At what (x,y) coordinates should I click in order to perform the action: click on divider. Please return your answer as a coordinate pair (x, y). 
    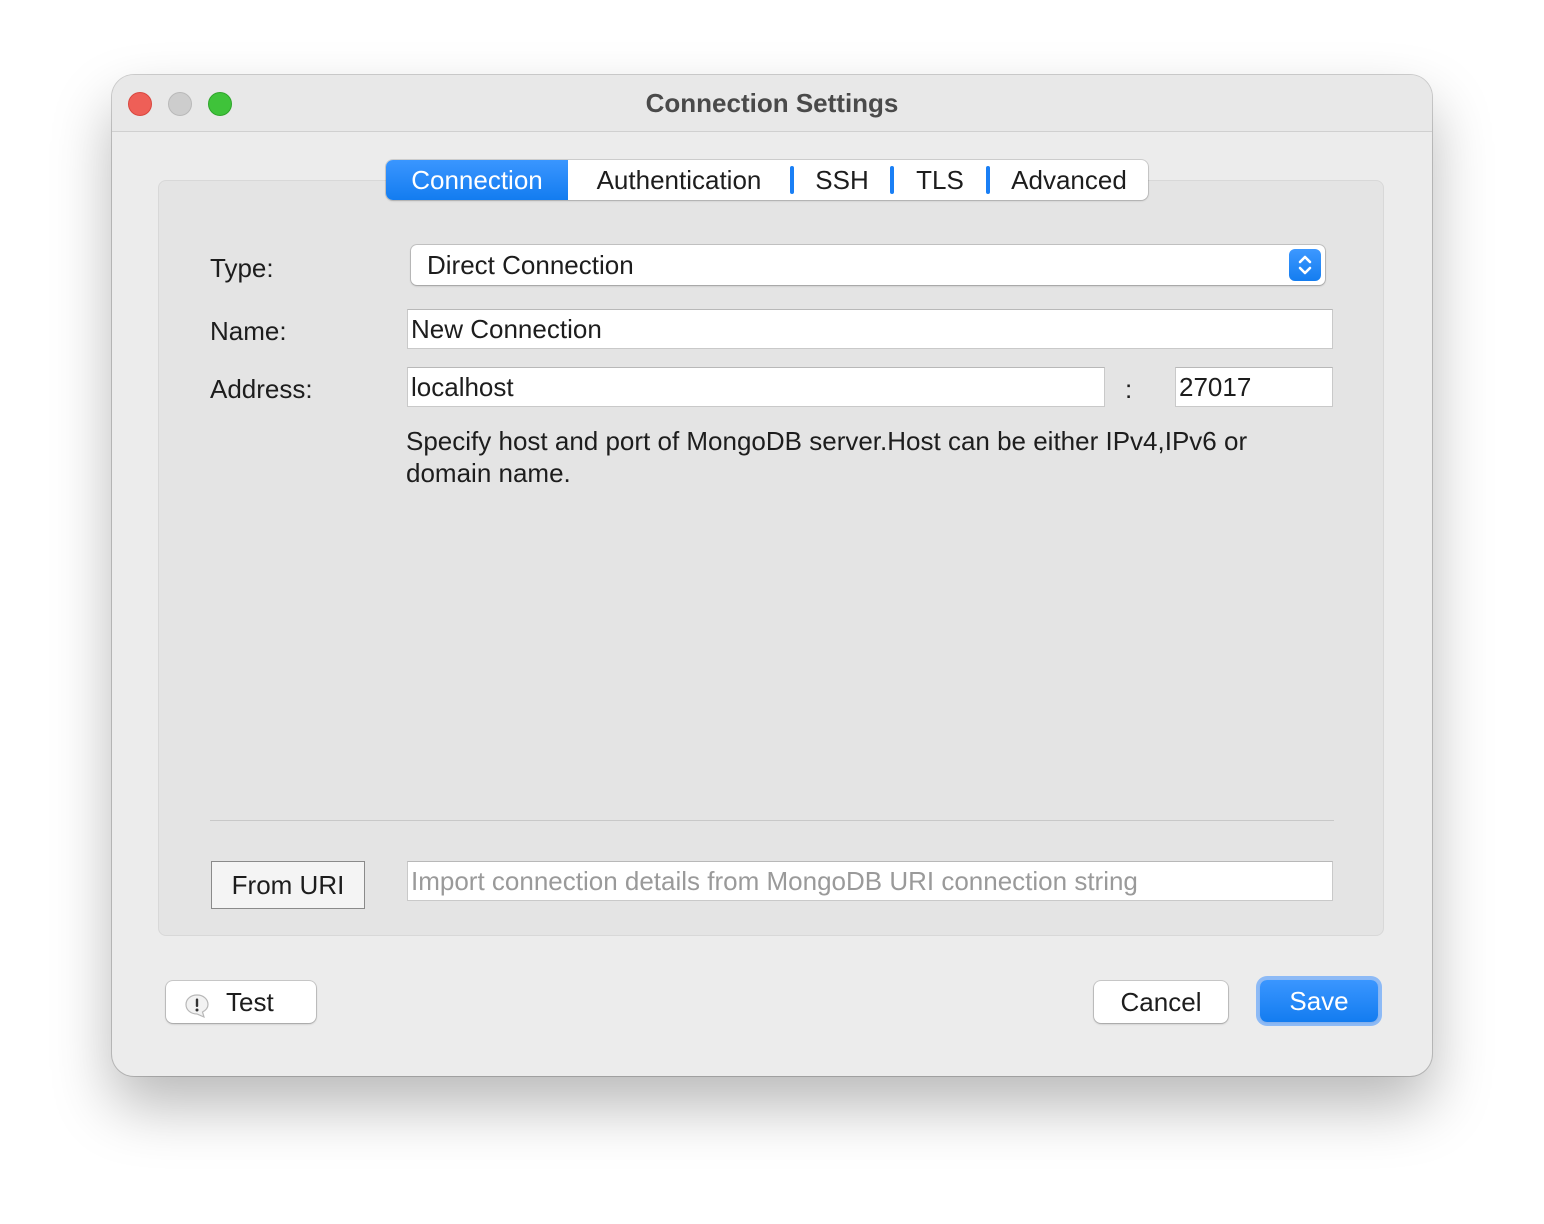
    Looking at the image, I should click on (772, 820).